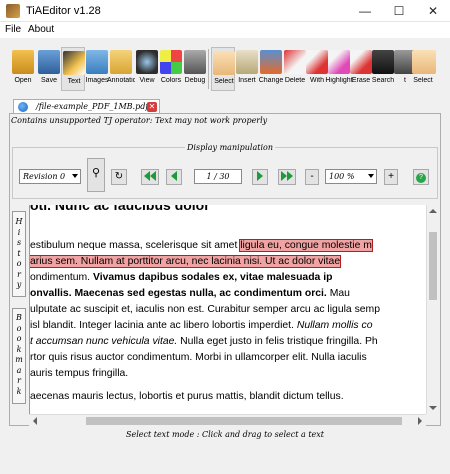 The image size is (450, 474). I want to click on menu-about: About, so click(41, 29).